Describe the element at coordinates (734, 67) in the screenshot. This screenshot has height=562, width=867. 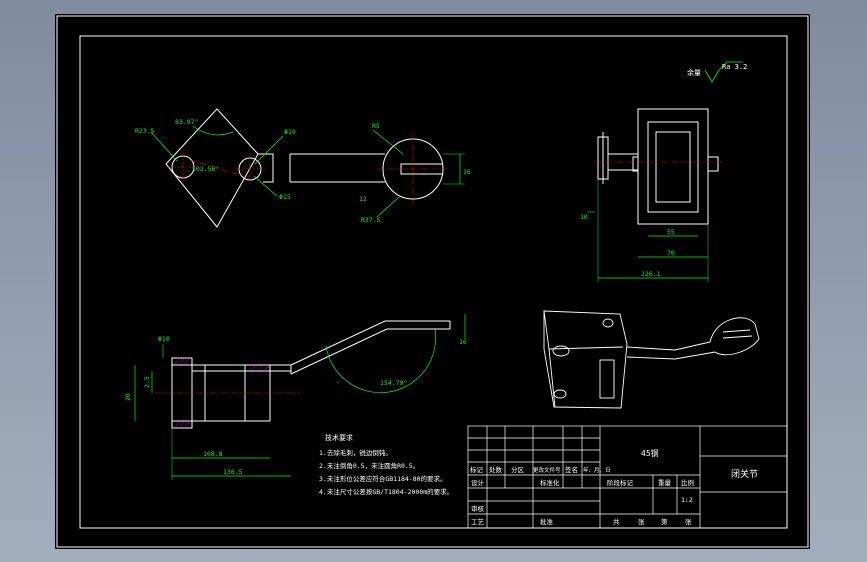
I see `roughness-value: Ra 3.2` at that location.